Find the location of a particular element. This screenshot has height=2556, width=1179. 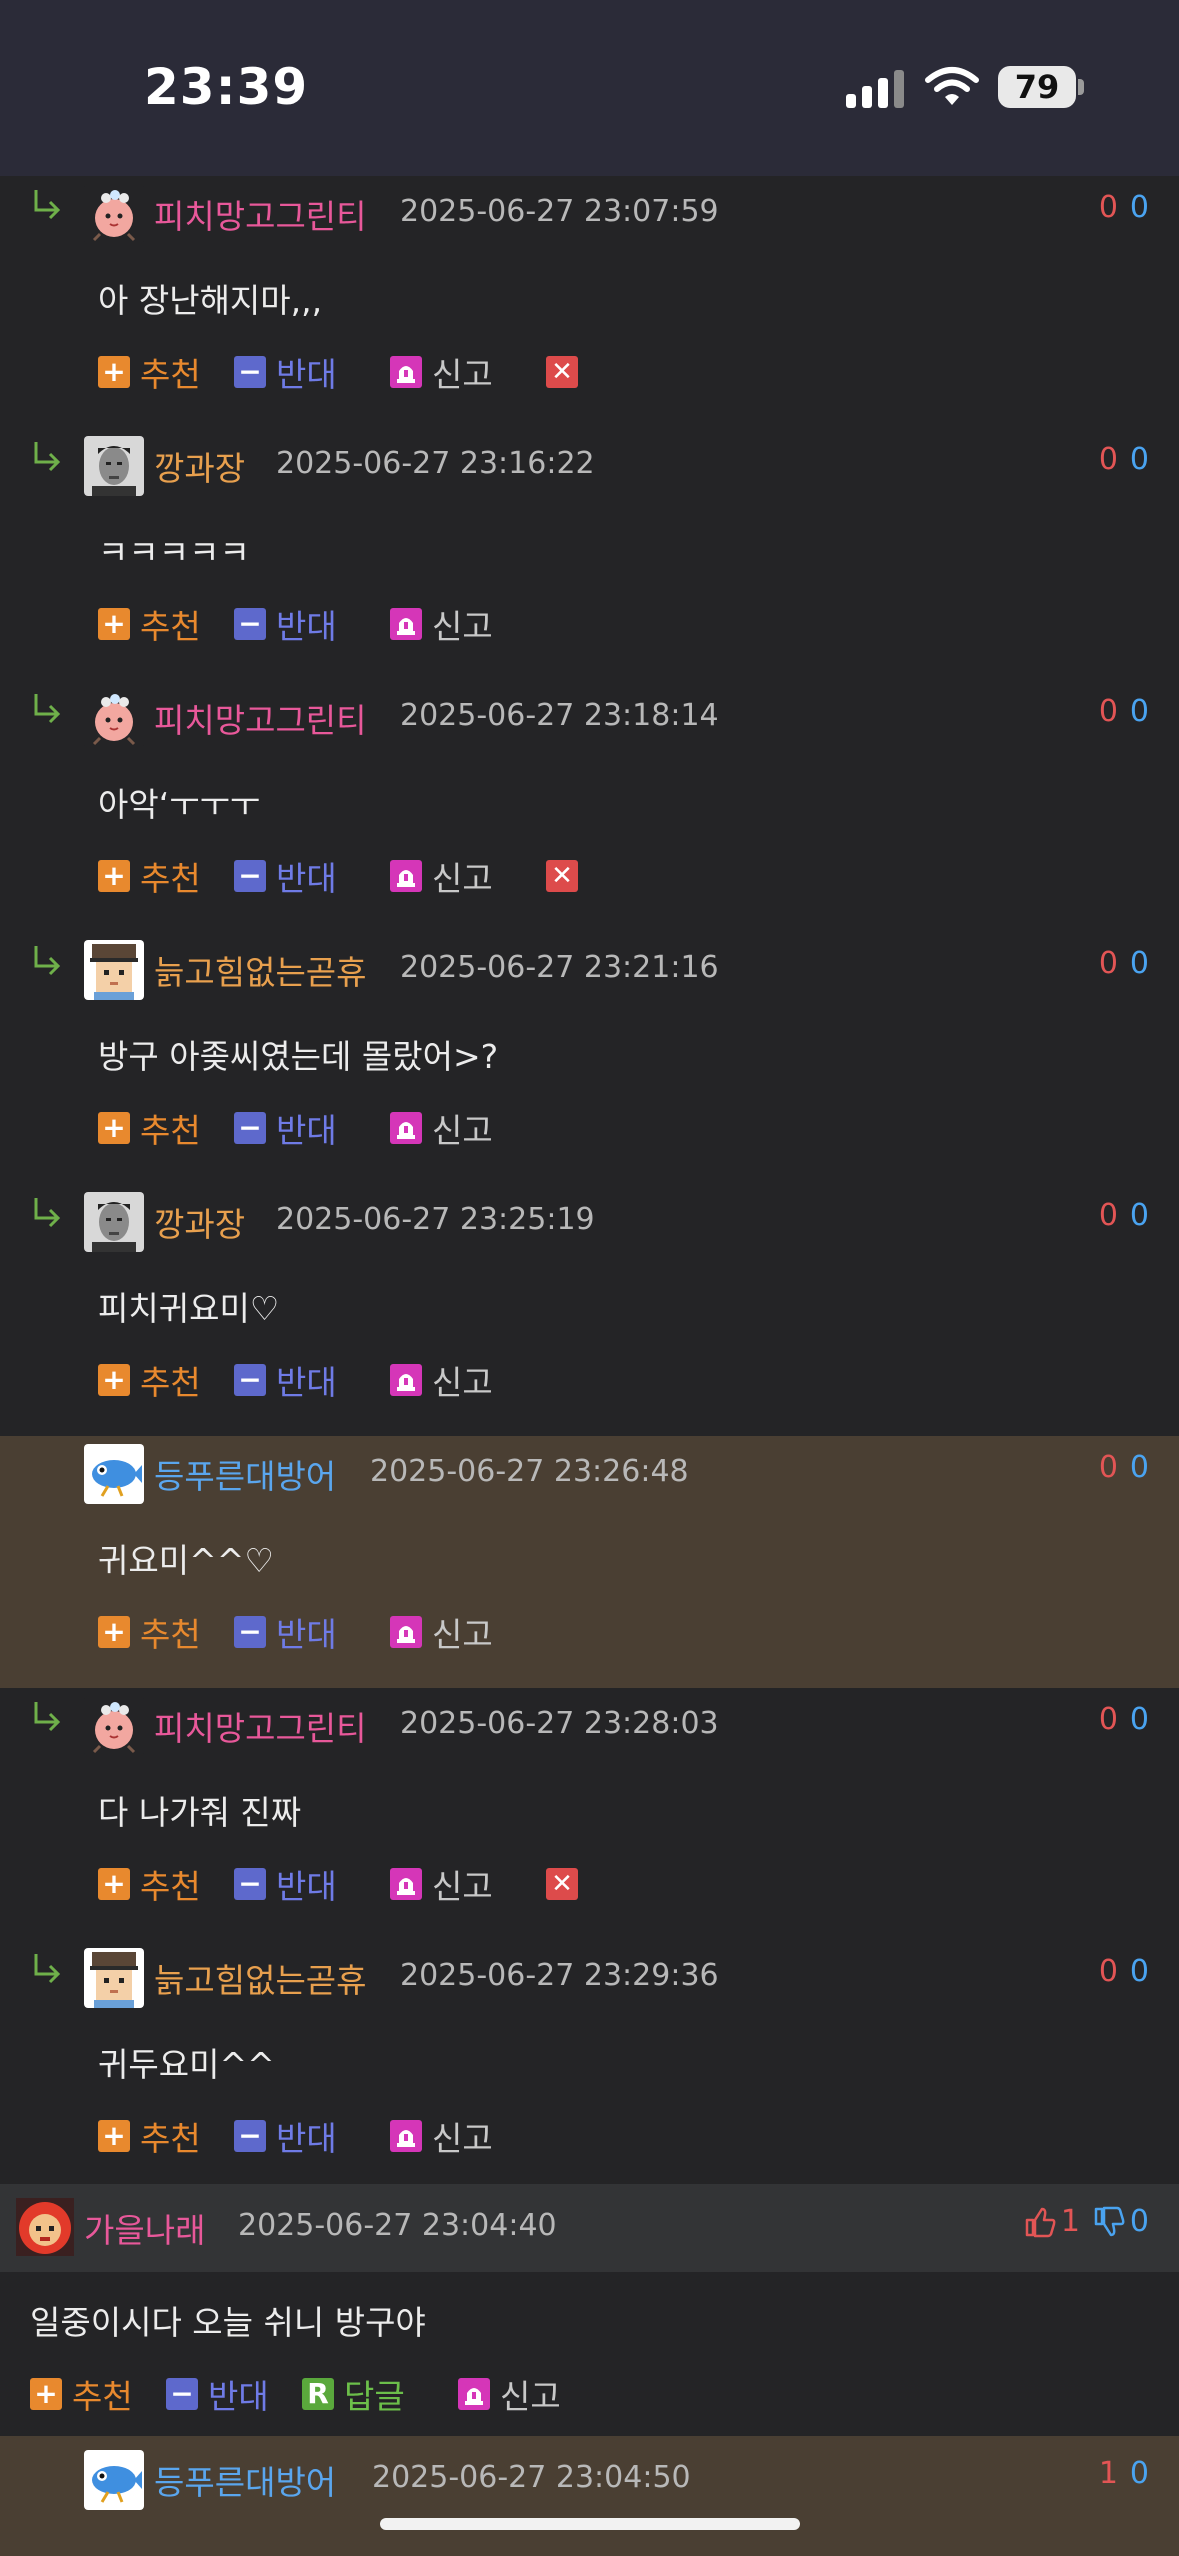

reply-button: R 답글 is located at coordinates (353, 2395).